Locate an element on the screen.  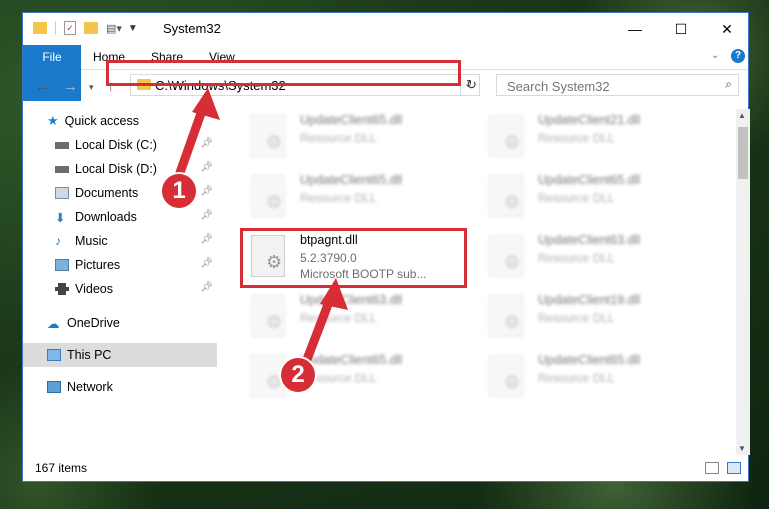
address-highlight-box is located at coordinates (283, 73).